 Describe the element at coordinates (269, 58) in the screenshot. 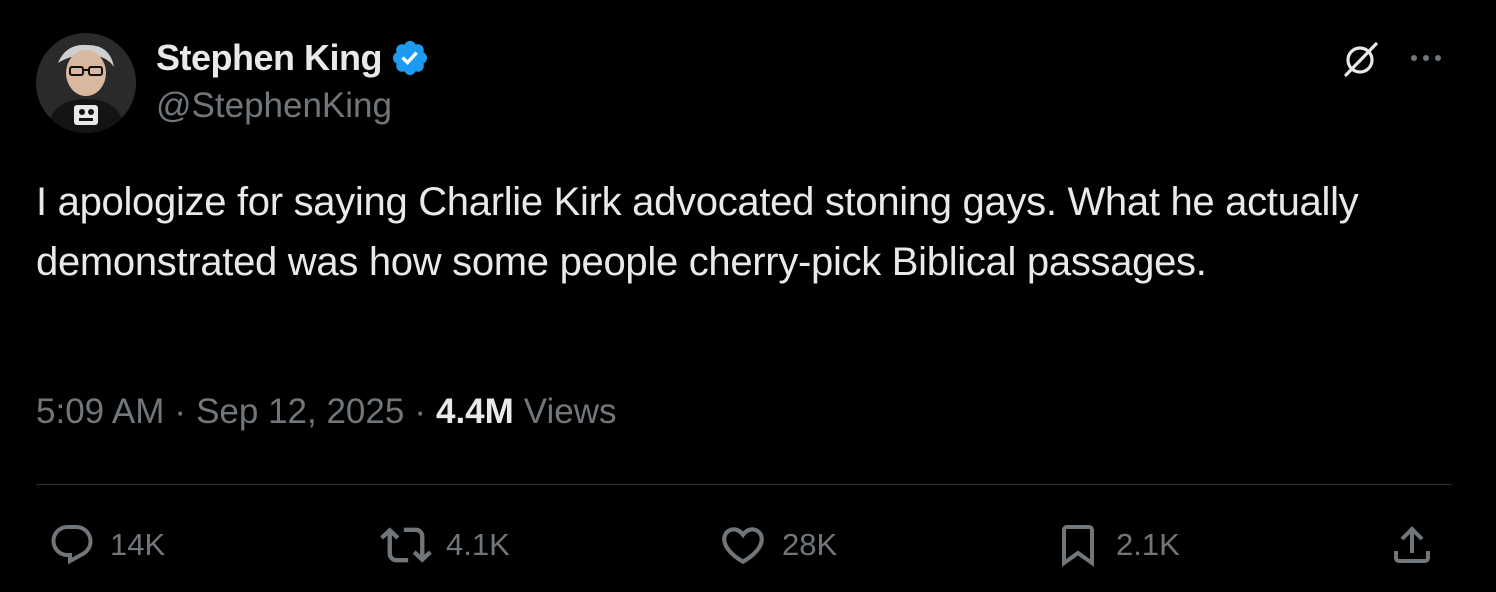

I see `author-display-name: Stephen King` at that location.